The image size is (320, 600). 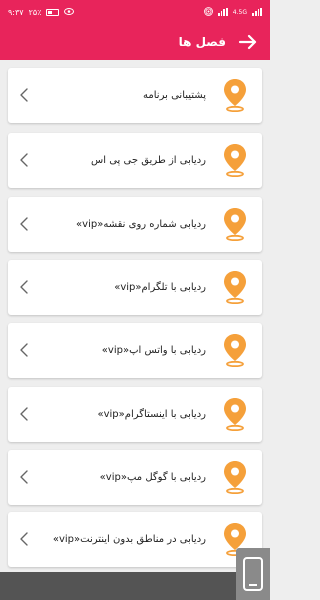 What do you see at coordinates (253, 574) in the screenshot?
I see `app-logo-watermark` at bounding box center [253, 574].